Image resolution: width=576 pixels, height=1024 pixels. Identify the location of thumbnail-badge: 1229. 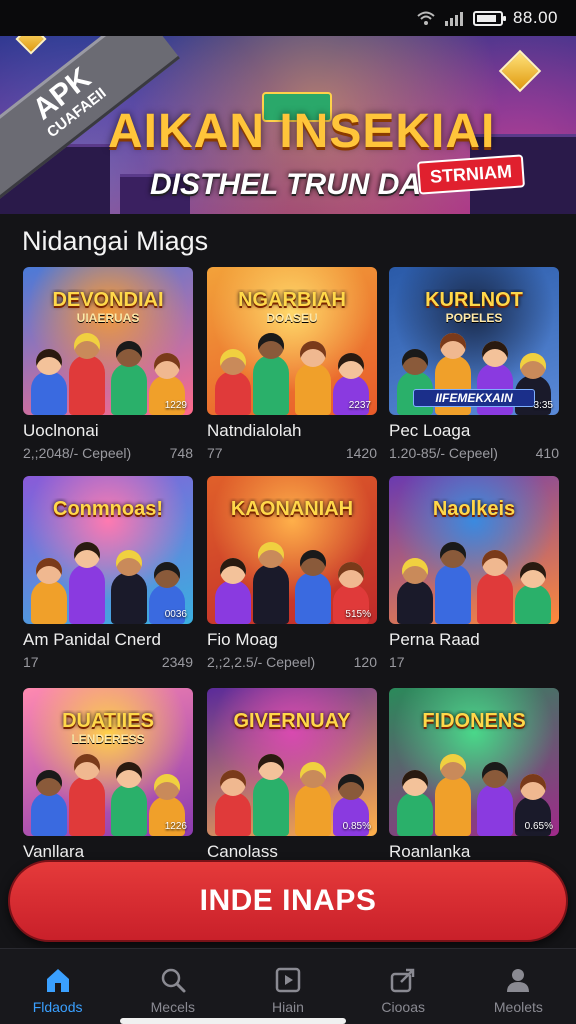
(175, 405).